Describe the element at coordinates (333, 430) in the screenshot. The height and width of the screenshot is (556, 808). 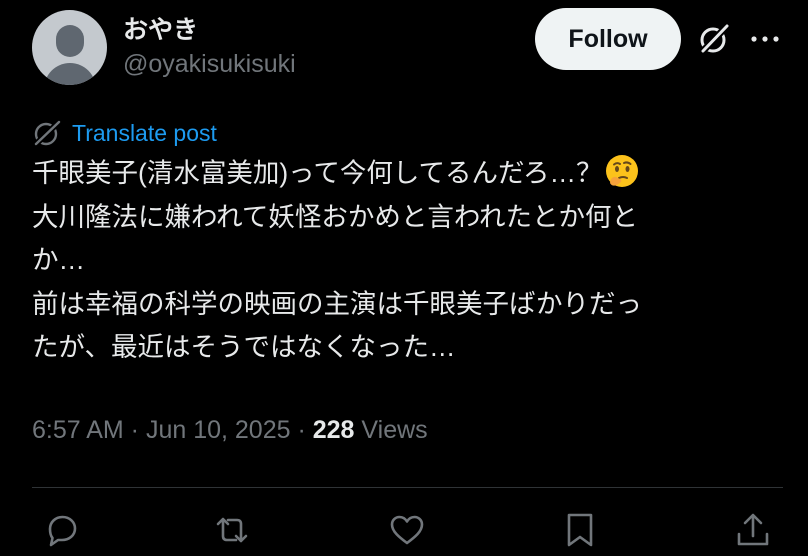
I see `views-count: 228` at that location.